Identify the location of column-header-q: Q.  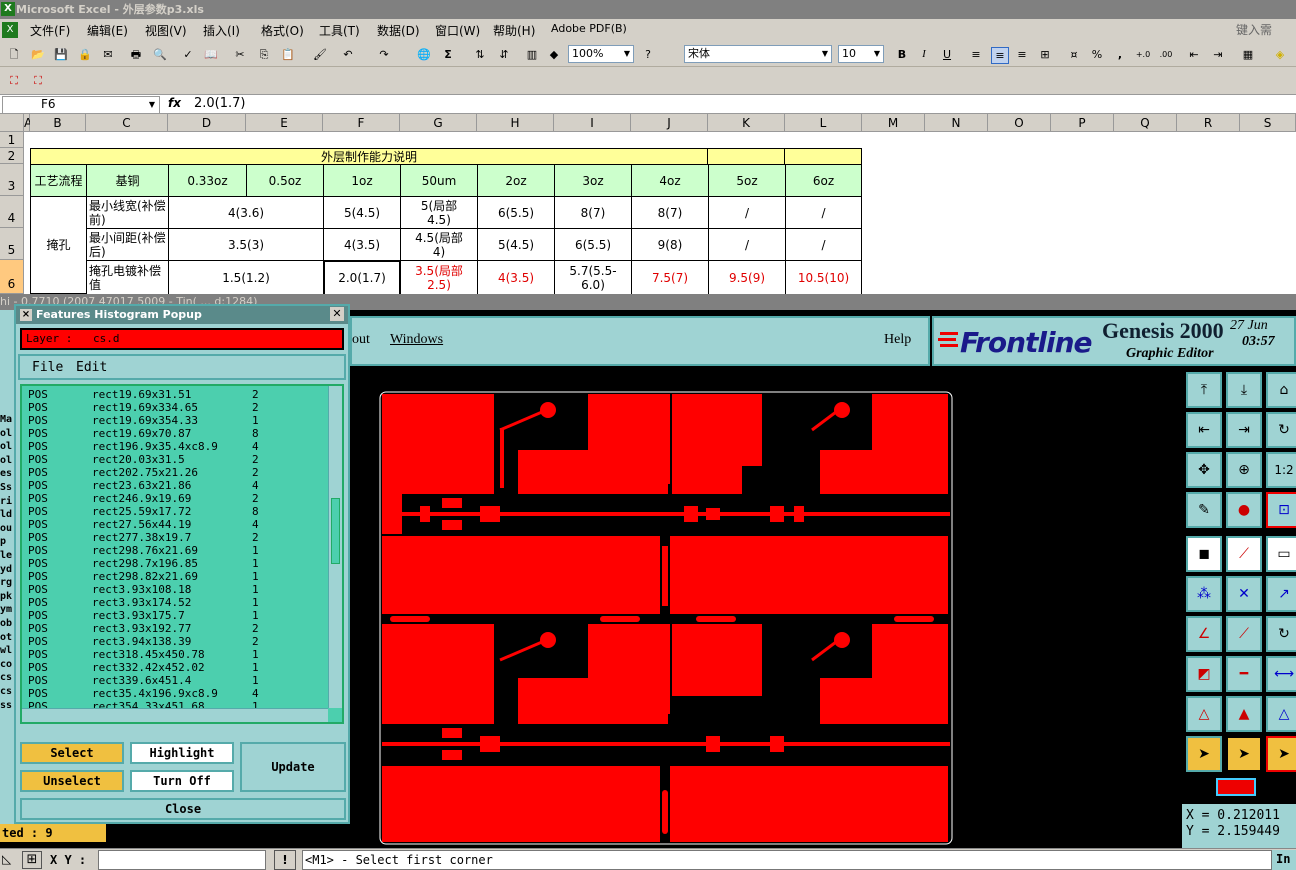
(1145, 123).